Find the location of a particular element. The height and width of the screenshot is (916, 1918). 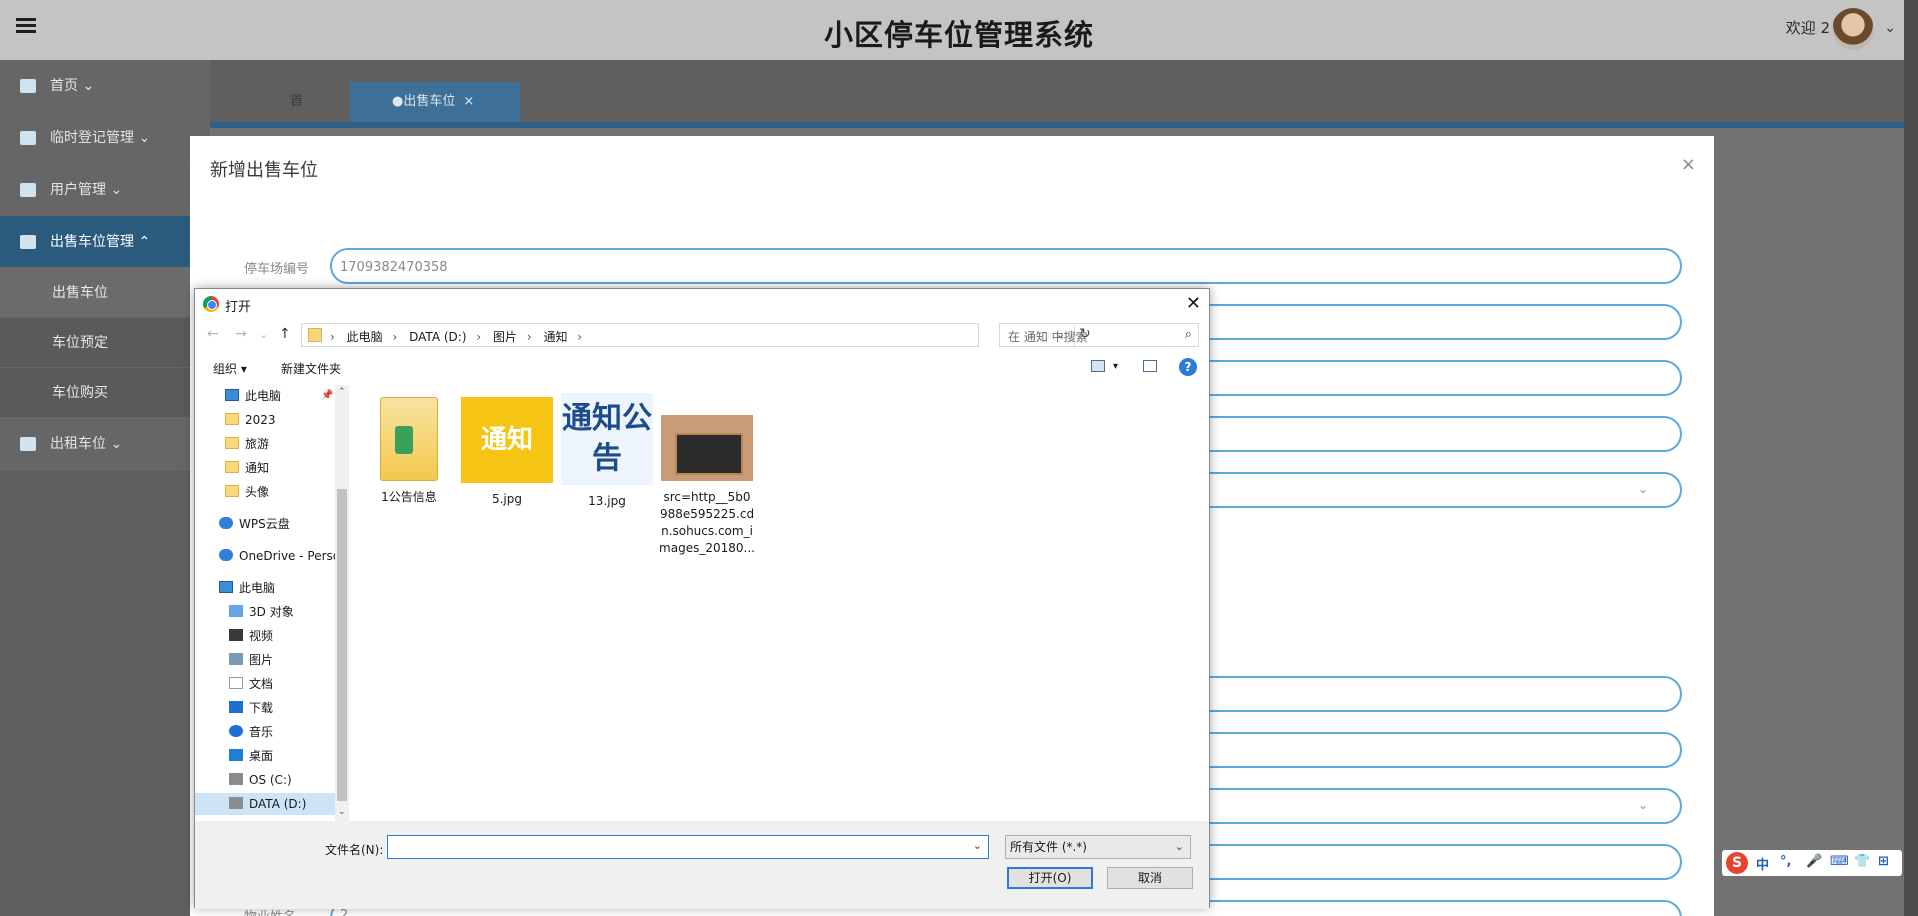

new-folder-button: 新建文件夹 is located at coordinates (311, 368).